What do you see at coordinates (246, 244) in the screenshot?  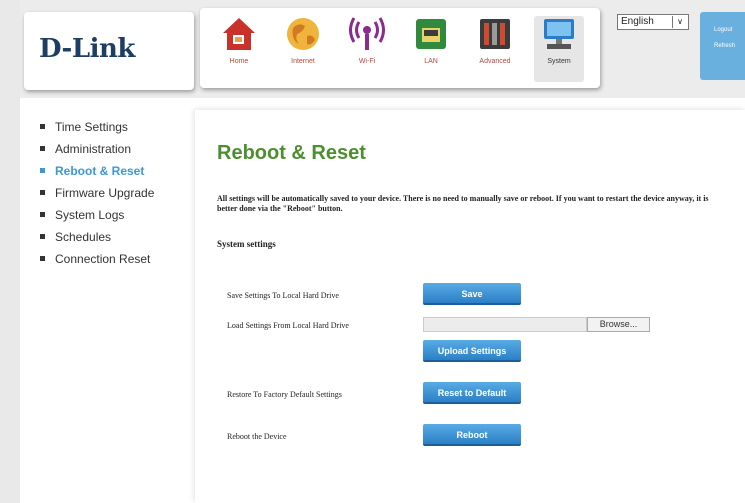 I see `section-title: System settings` at bounding box center [246, 244].